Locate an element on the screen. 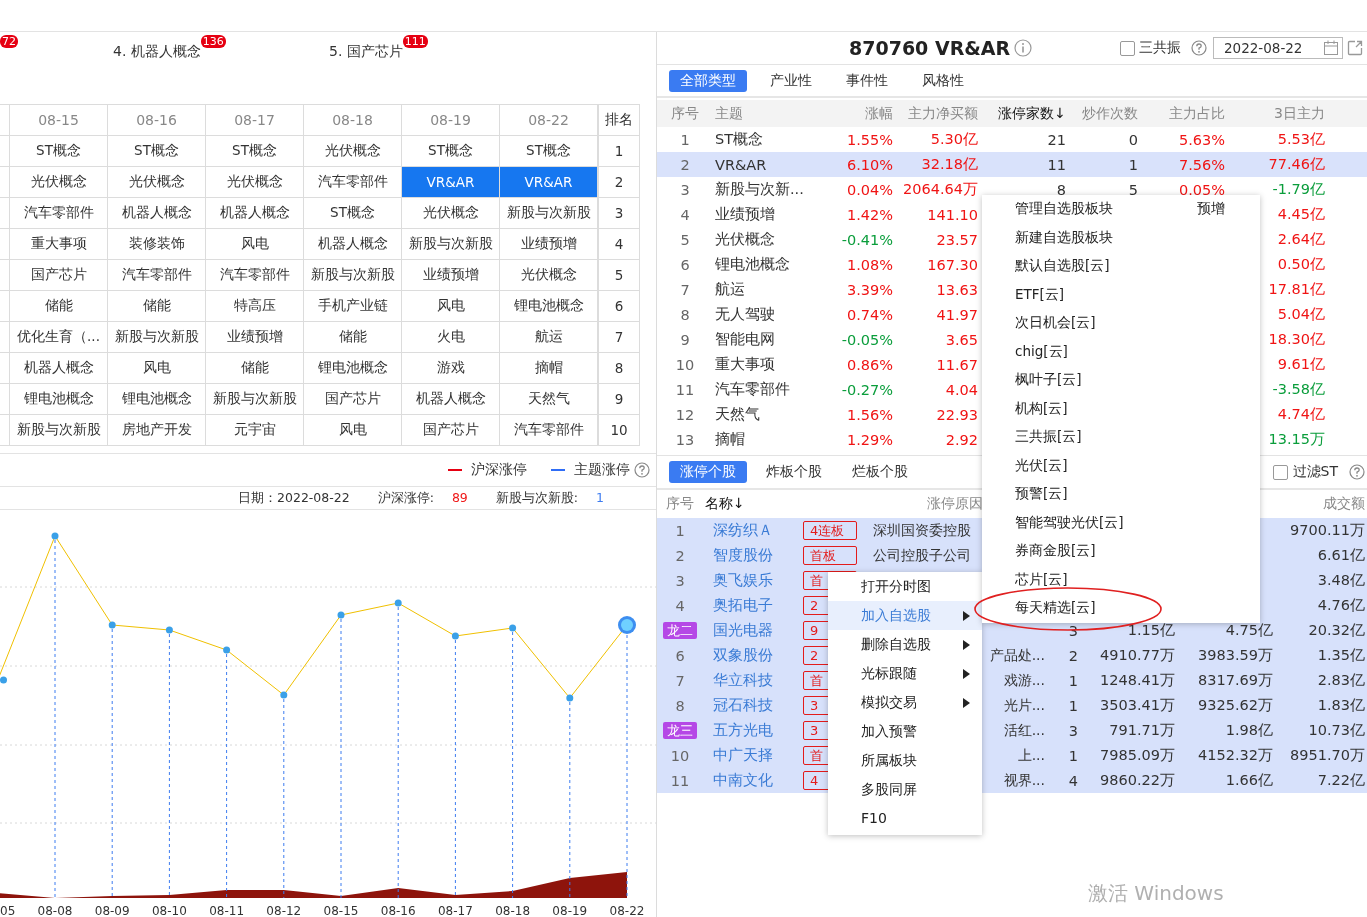 The width and height of the screenshot is (1367, 917). menu-item: 预警[云] is located at coordinates (1121, 494).